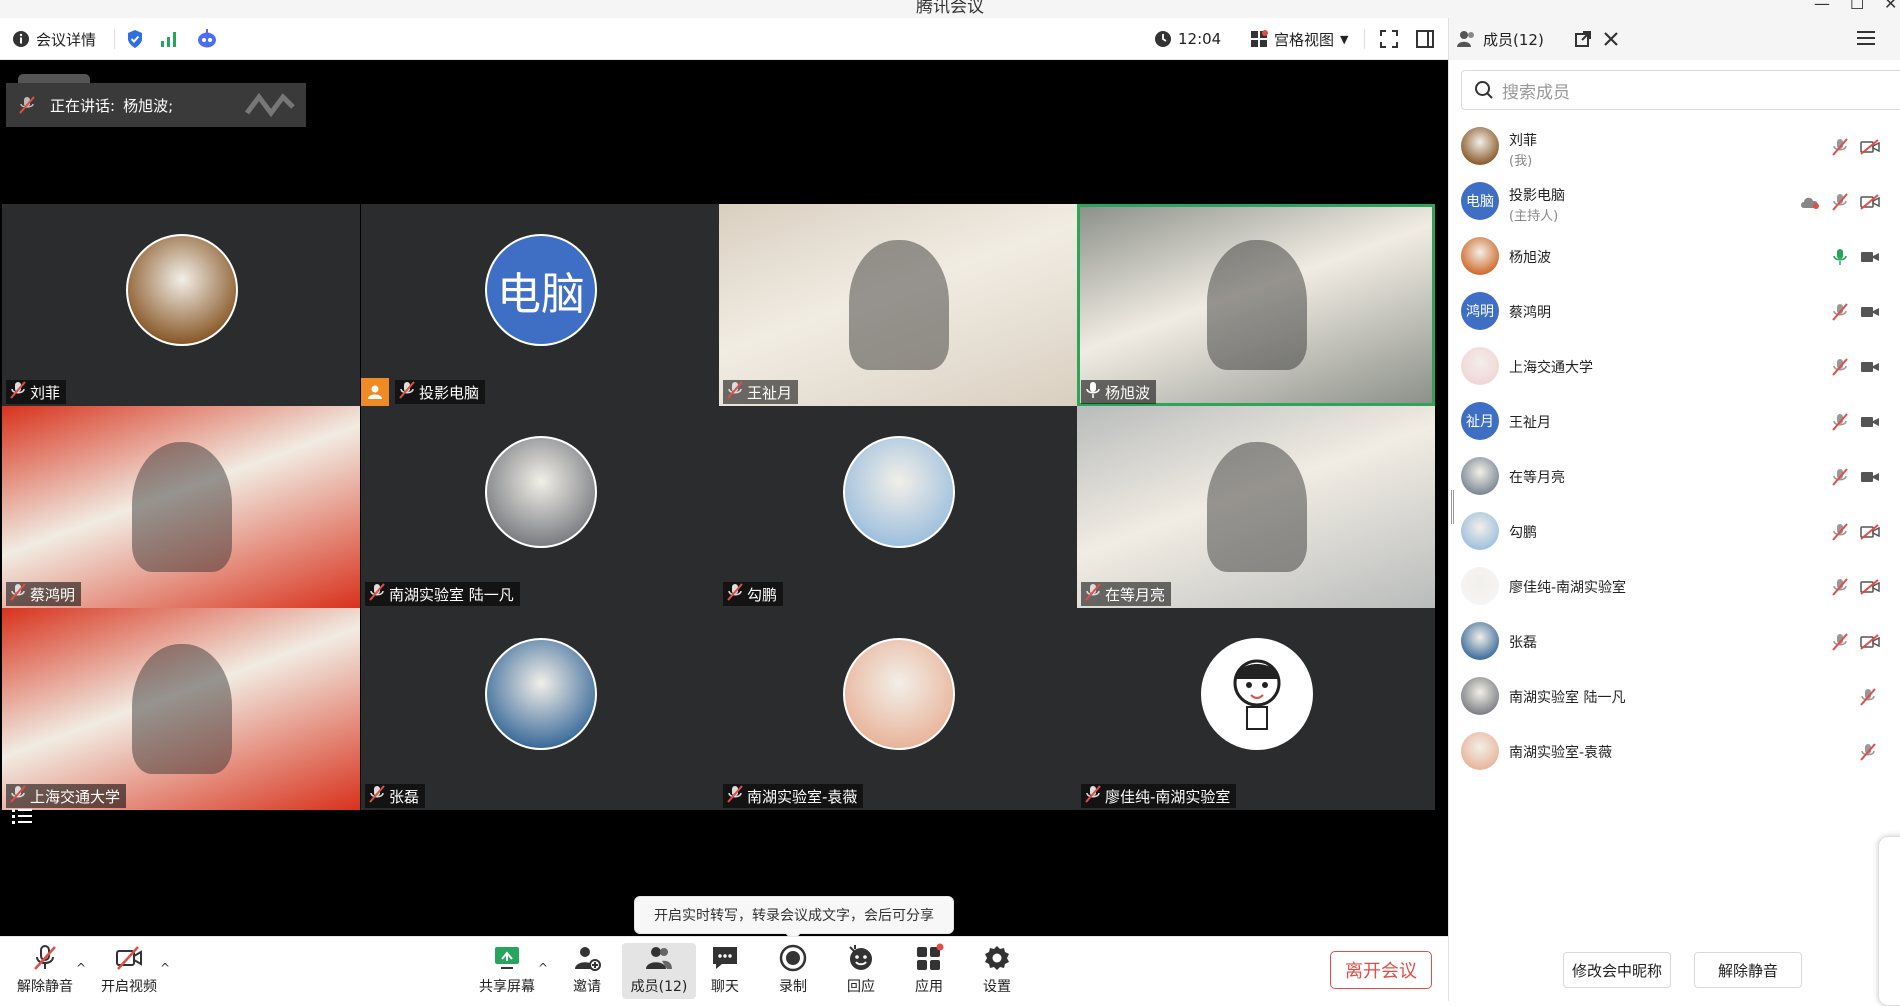  What do you see at coordinates (725, 971) in the screenshot?
I see `chat-button: 聊天` at bounding box center [725, 971].